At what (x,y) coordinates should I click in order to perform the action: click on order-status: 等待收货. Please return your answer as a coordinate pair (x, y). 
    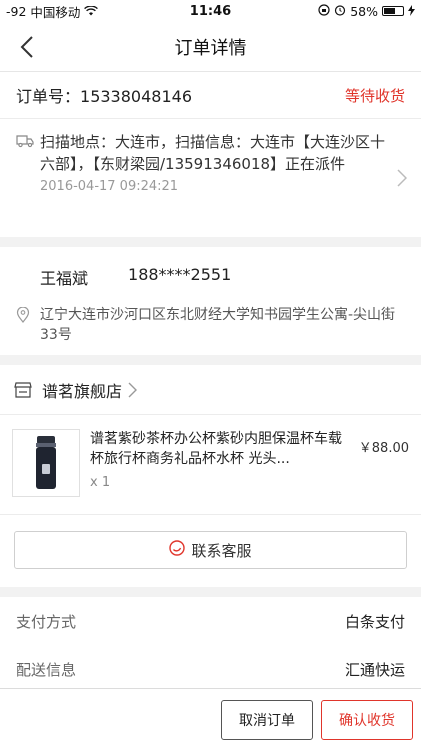
    Looking at the image, I should click on (374, 95).